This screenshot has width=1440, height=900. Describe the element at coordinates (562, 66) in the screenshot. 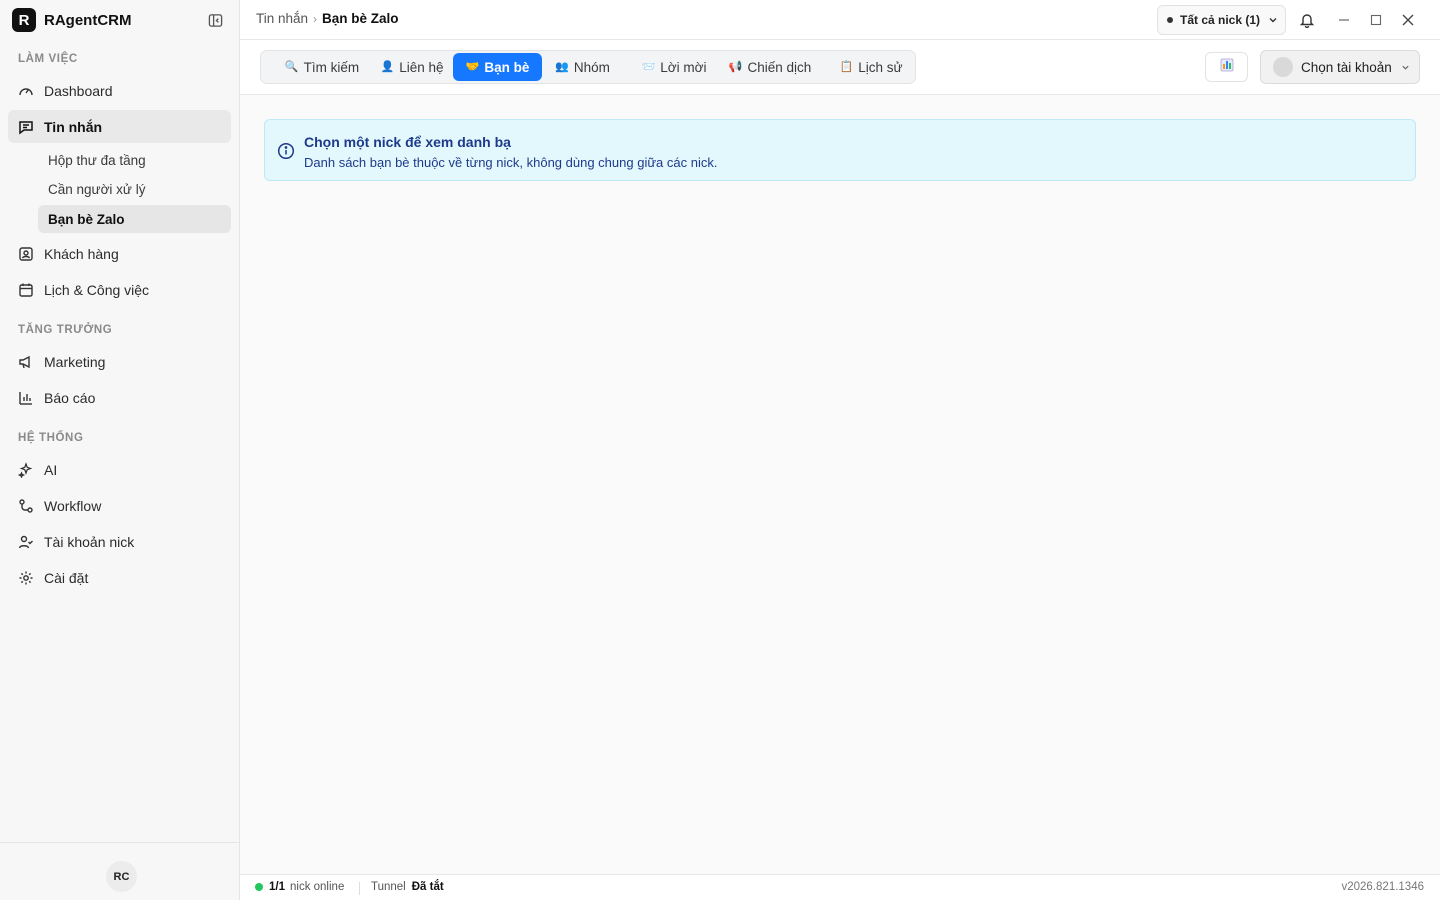

I see `people-icon: 👥` at that location.